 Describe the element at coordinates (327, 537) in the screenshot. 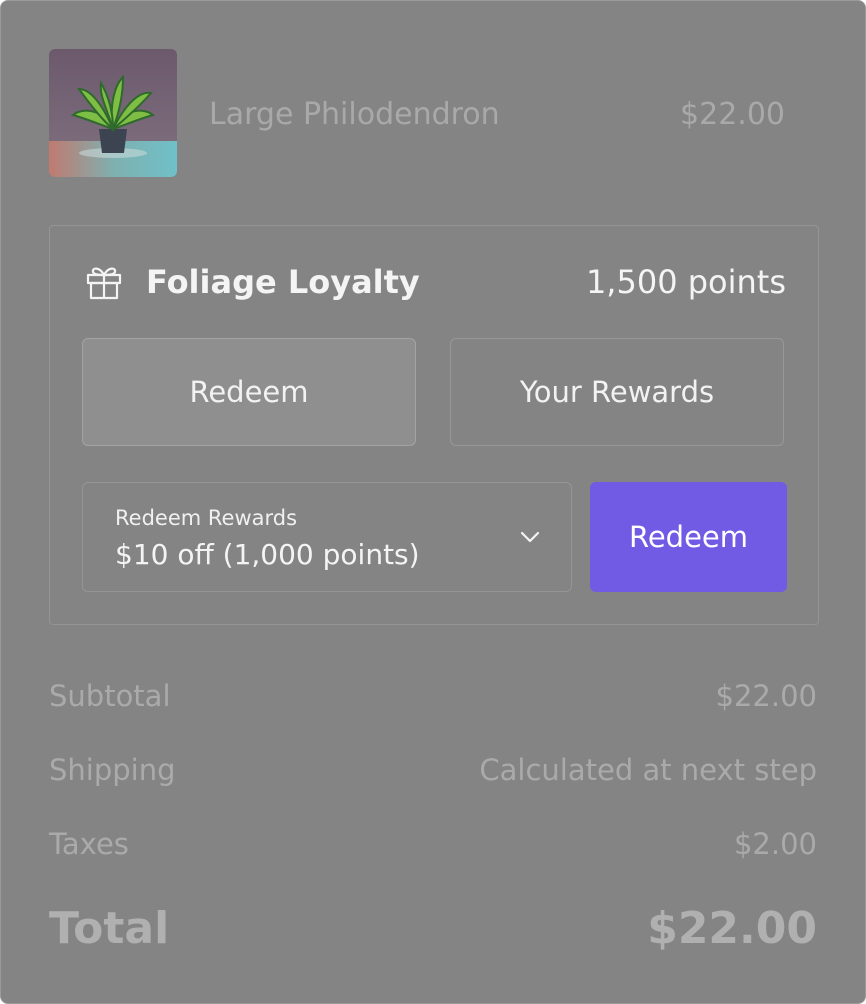

I see `redeem-rewards-select: Redeem Rewards $10 off (1,000 points)` at that location.